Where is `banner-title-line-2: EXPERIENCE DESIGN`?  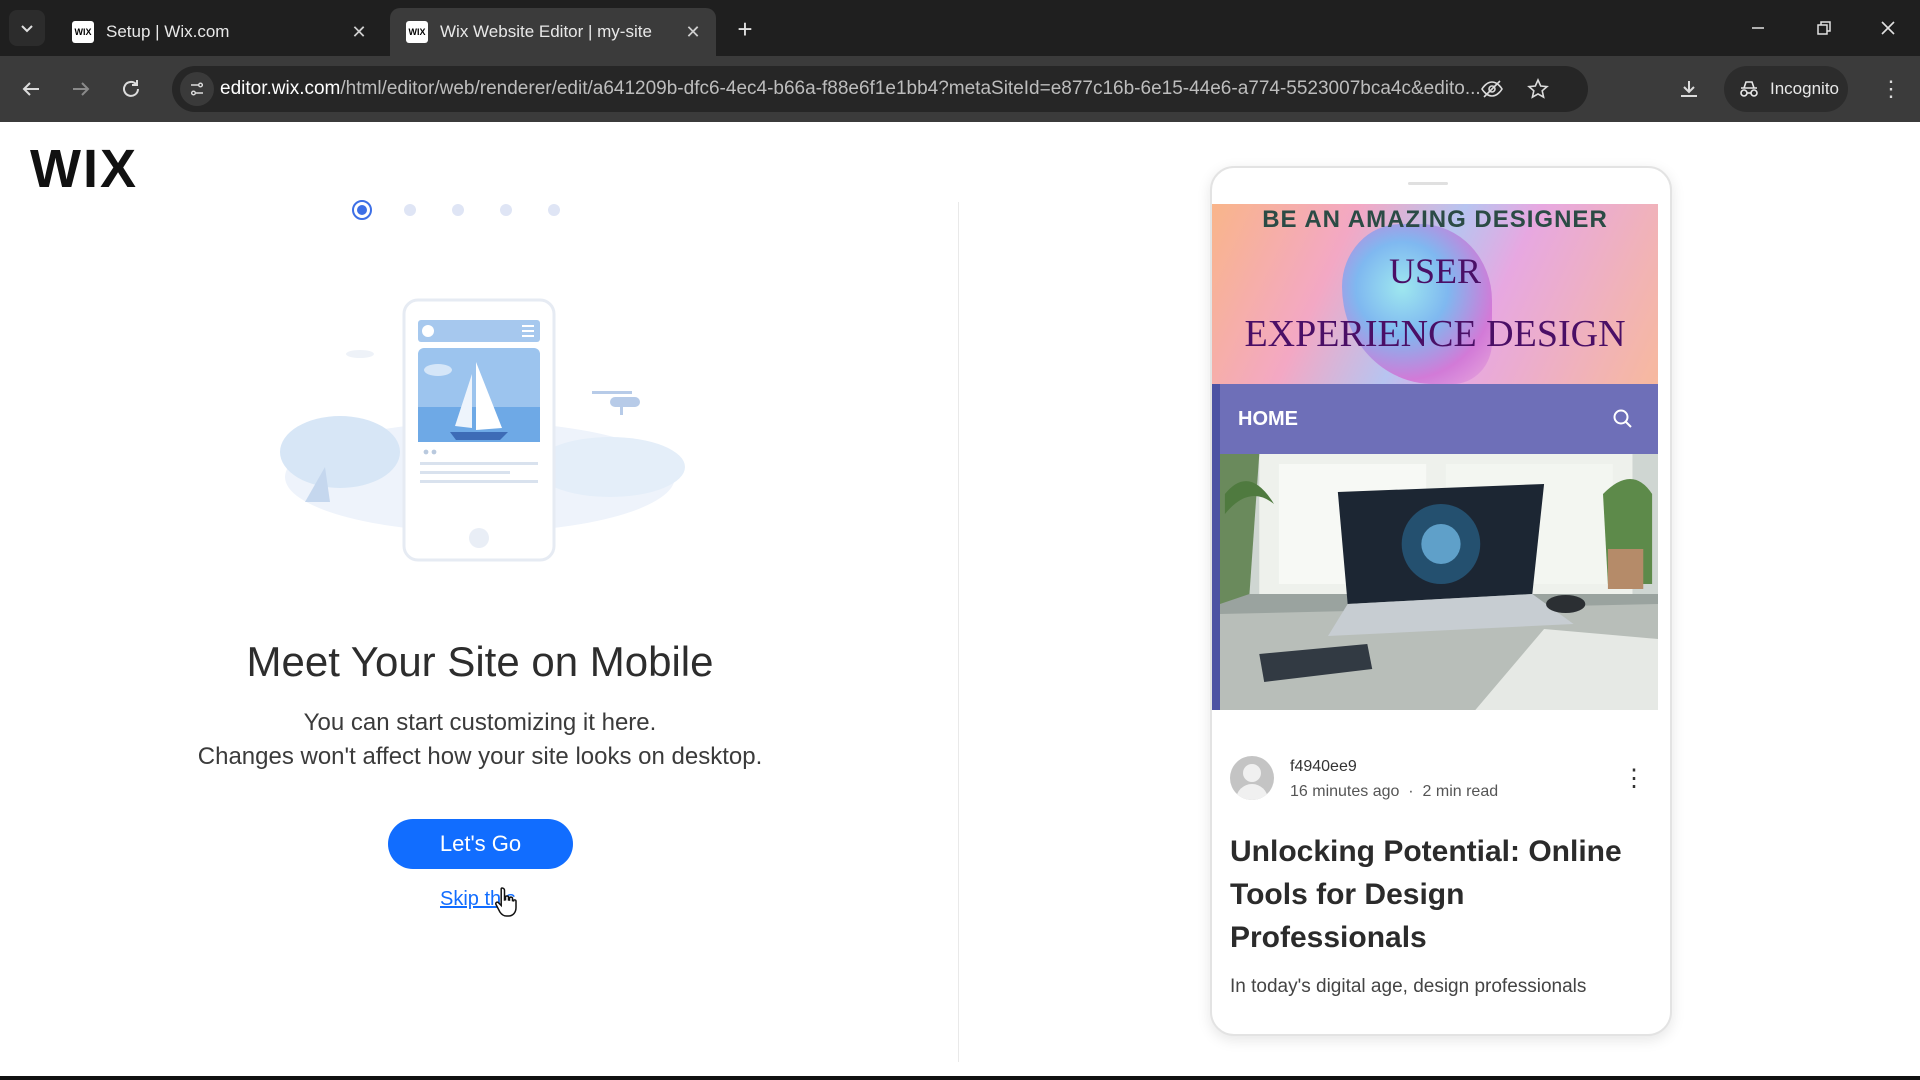 banner-title-line-2: EXPERIENCE DESIGN is located at coordinates (1435, 334).